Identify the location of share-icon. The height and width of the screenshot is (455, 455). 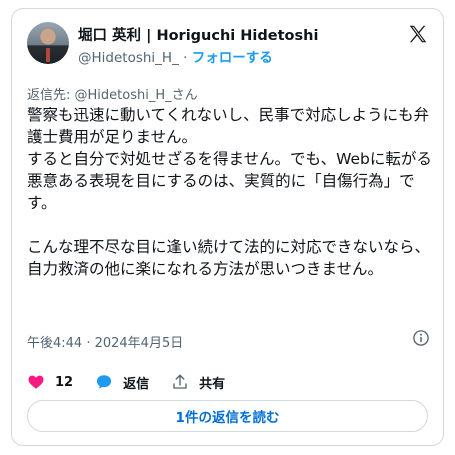
(180, 381).